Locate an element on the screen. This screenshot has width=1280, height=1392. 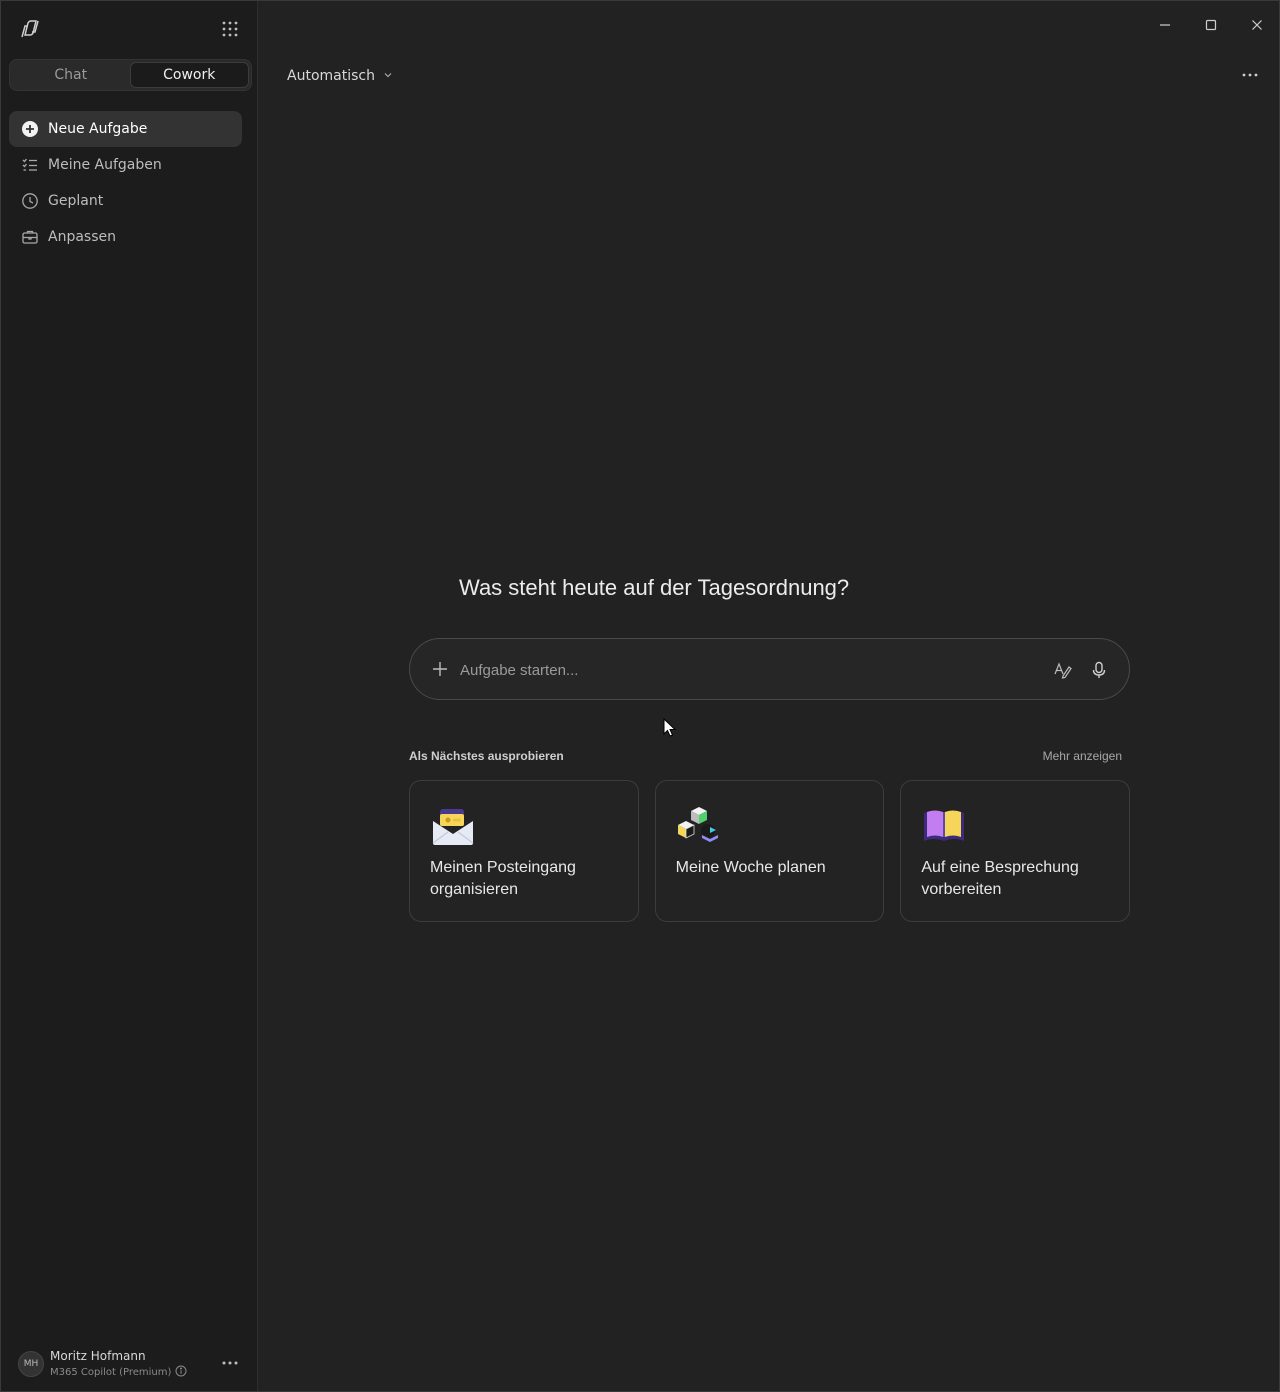
task-input is located at coordinates (750, 670).